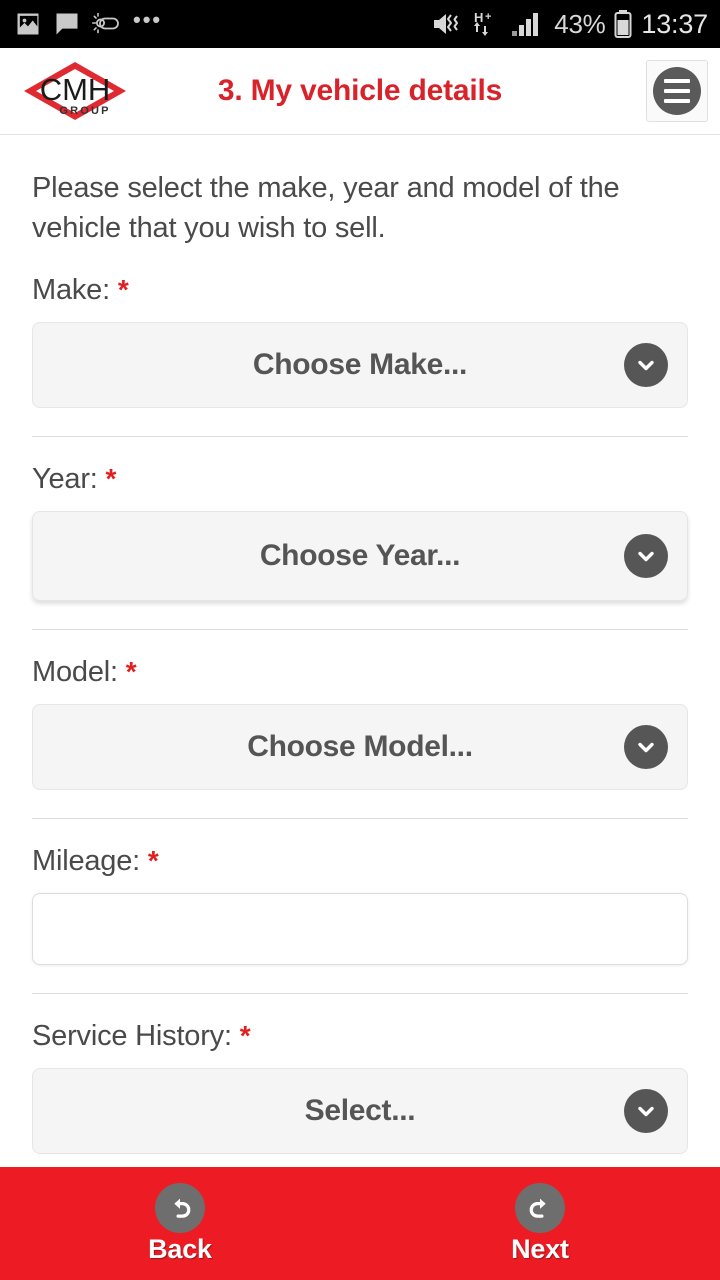 The height and width of the screenshot is (1280, 720). Describe the element at coordinates (153, 860) in the screenshot. I see `required-asterisk-mileage: *` at that location.